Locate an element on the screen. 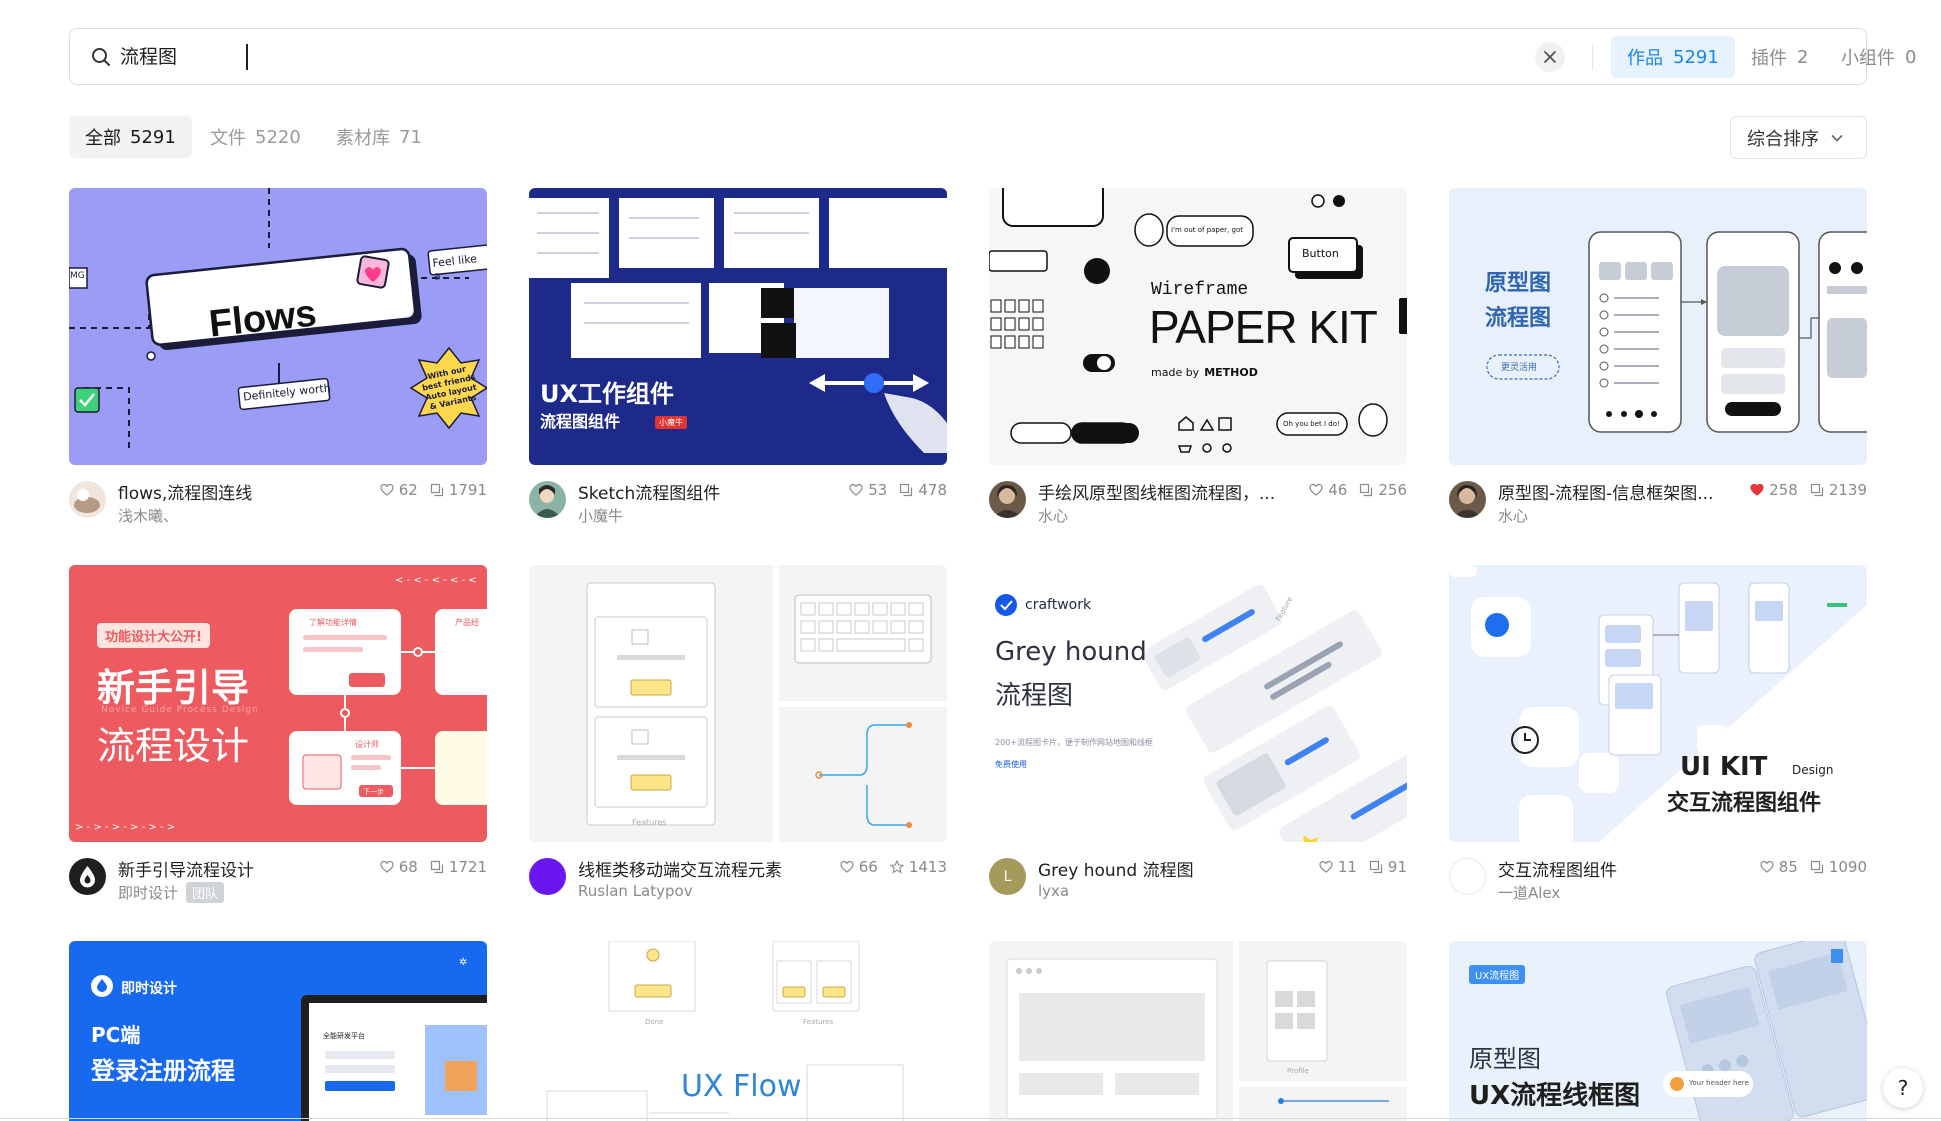 The image size is (1941, 1121). tab-widgets: 小组件 0 is located at coordinates (1878, 57).